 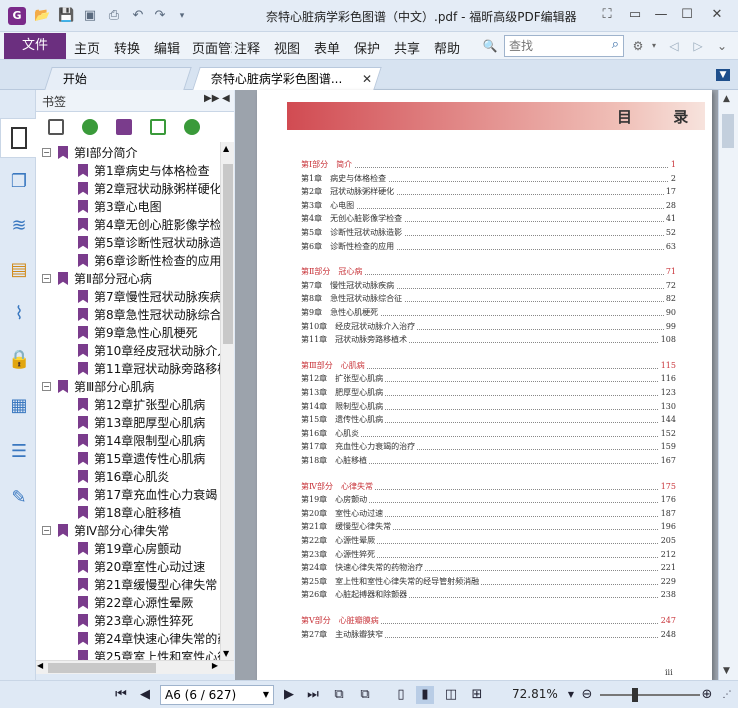 What do you see at coordinates (147, 585) in the screenshot?
I see `bookmark-chapter-item: 第21章缓慢型心律失常` at bounding box center [147, 585].